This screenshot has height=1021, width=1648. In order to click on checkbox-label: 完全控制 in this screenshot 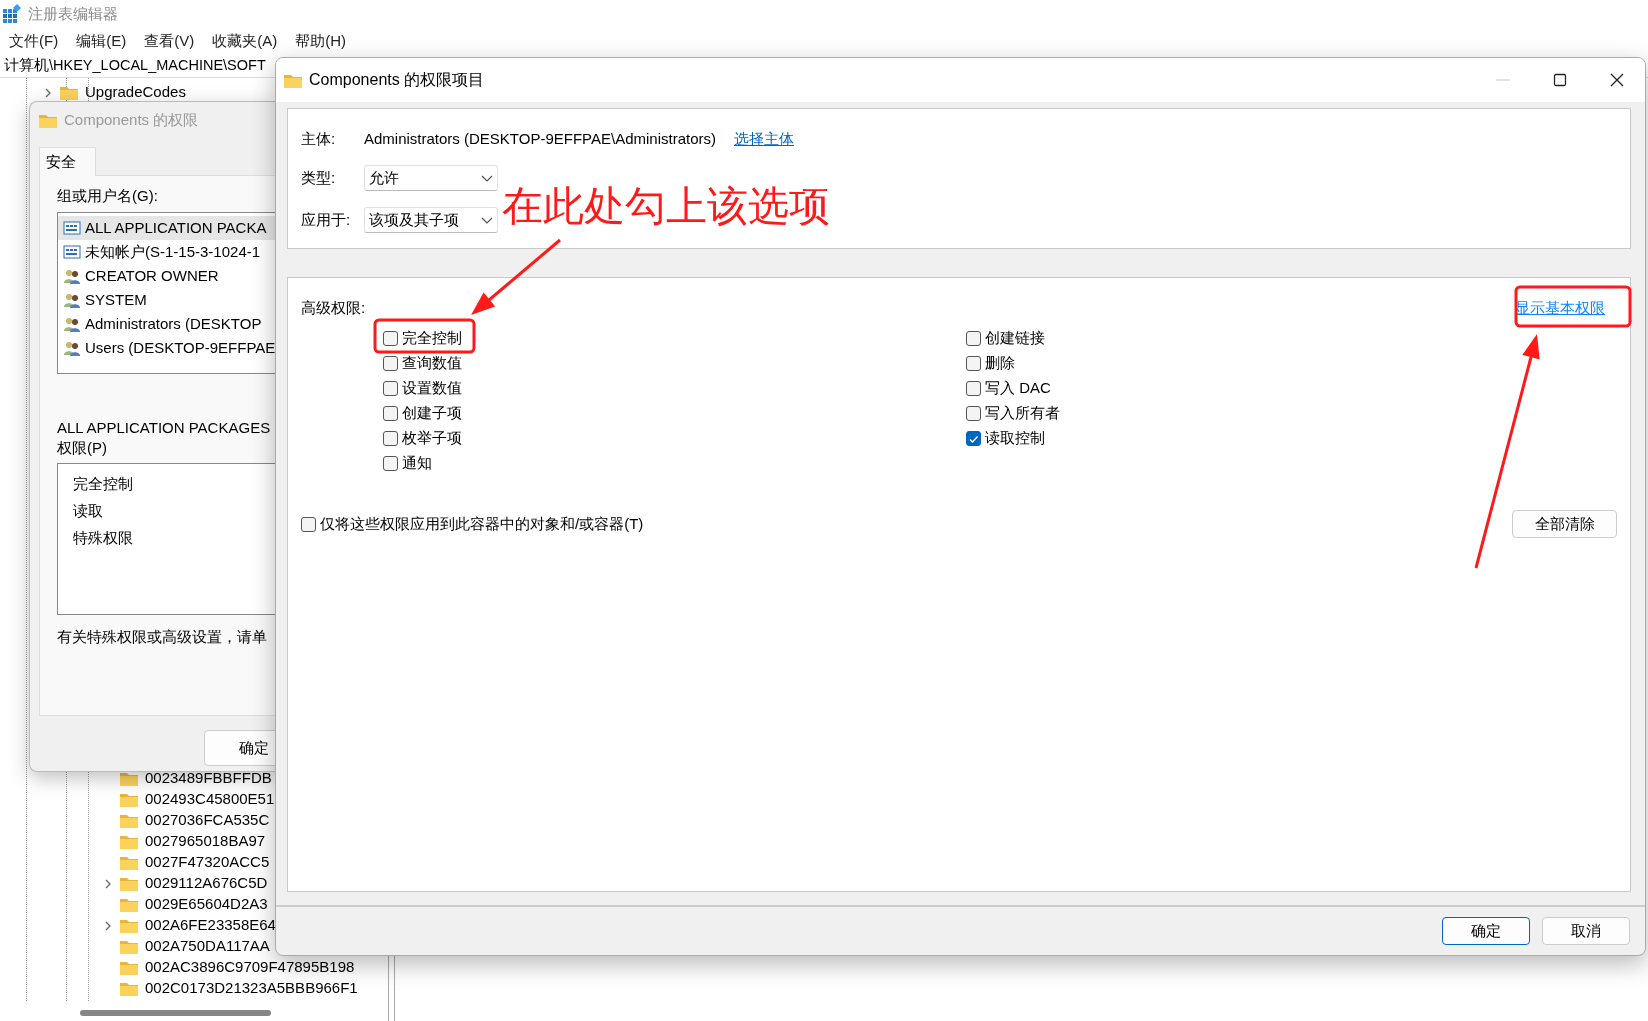, I will do `click(432, 338)`.